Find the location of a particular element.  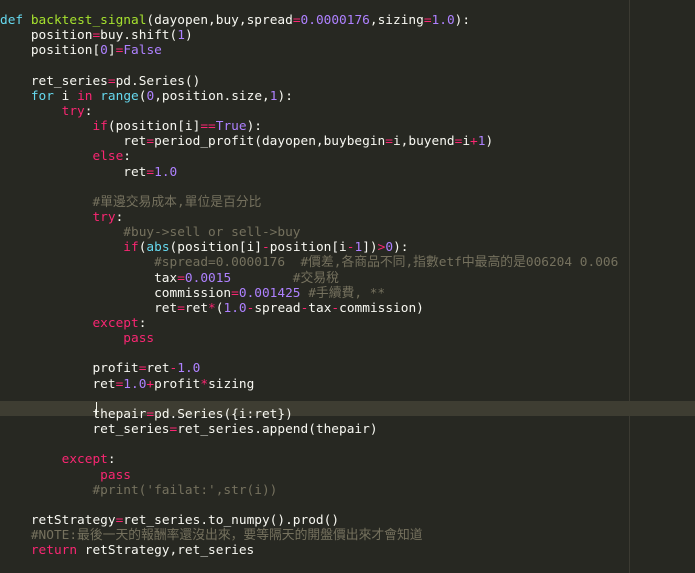

code-line: tax=0.0015 #交易稅 is located at coordinates (169, 278).